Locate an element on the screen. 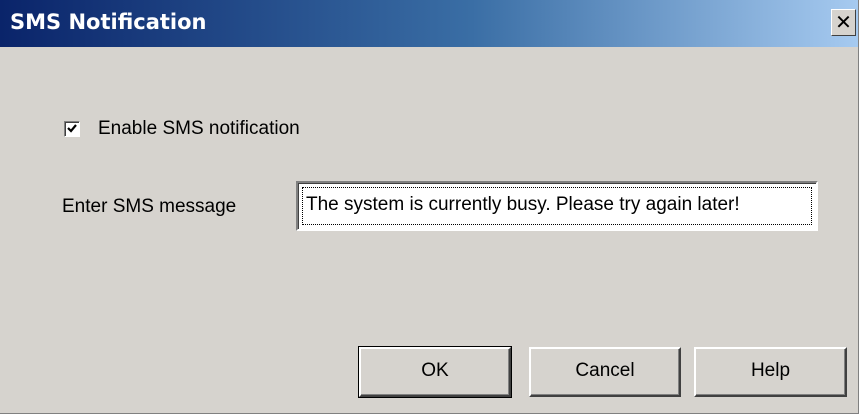 The height and width of the screenshot is (414, 859). window-title: SMS Notification is located at coordinates (108, 22).